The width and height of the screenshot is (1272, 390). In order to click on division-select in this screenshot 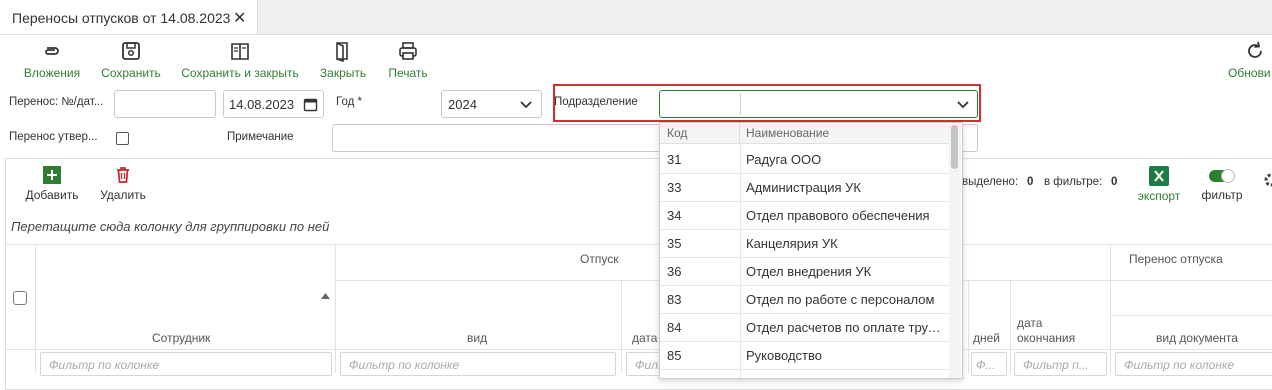, I will do `click(818, 104)`.